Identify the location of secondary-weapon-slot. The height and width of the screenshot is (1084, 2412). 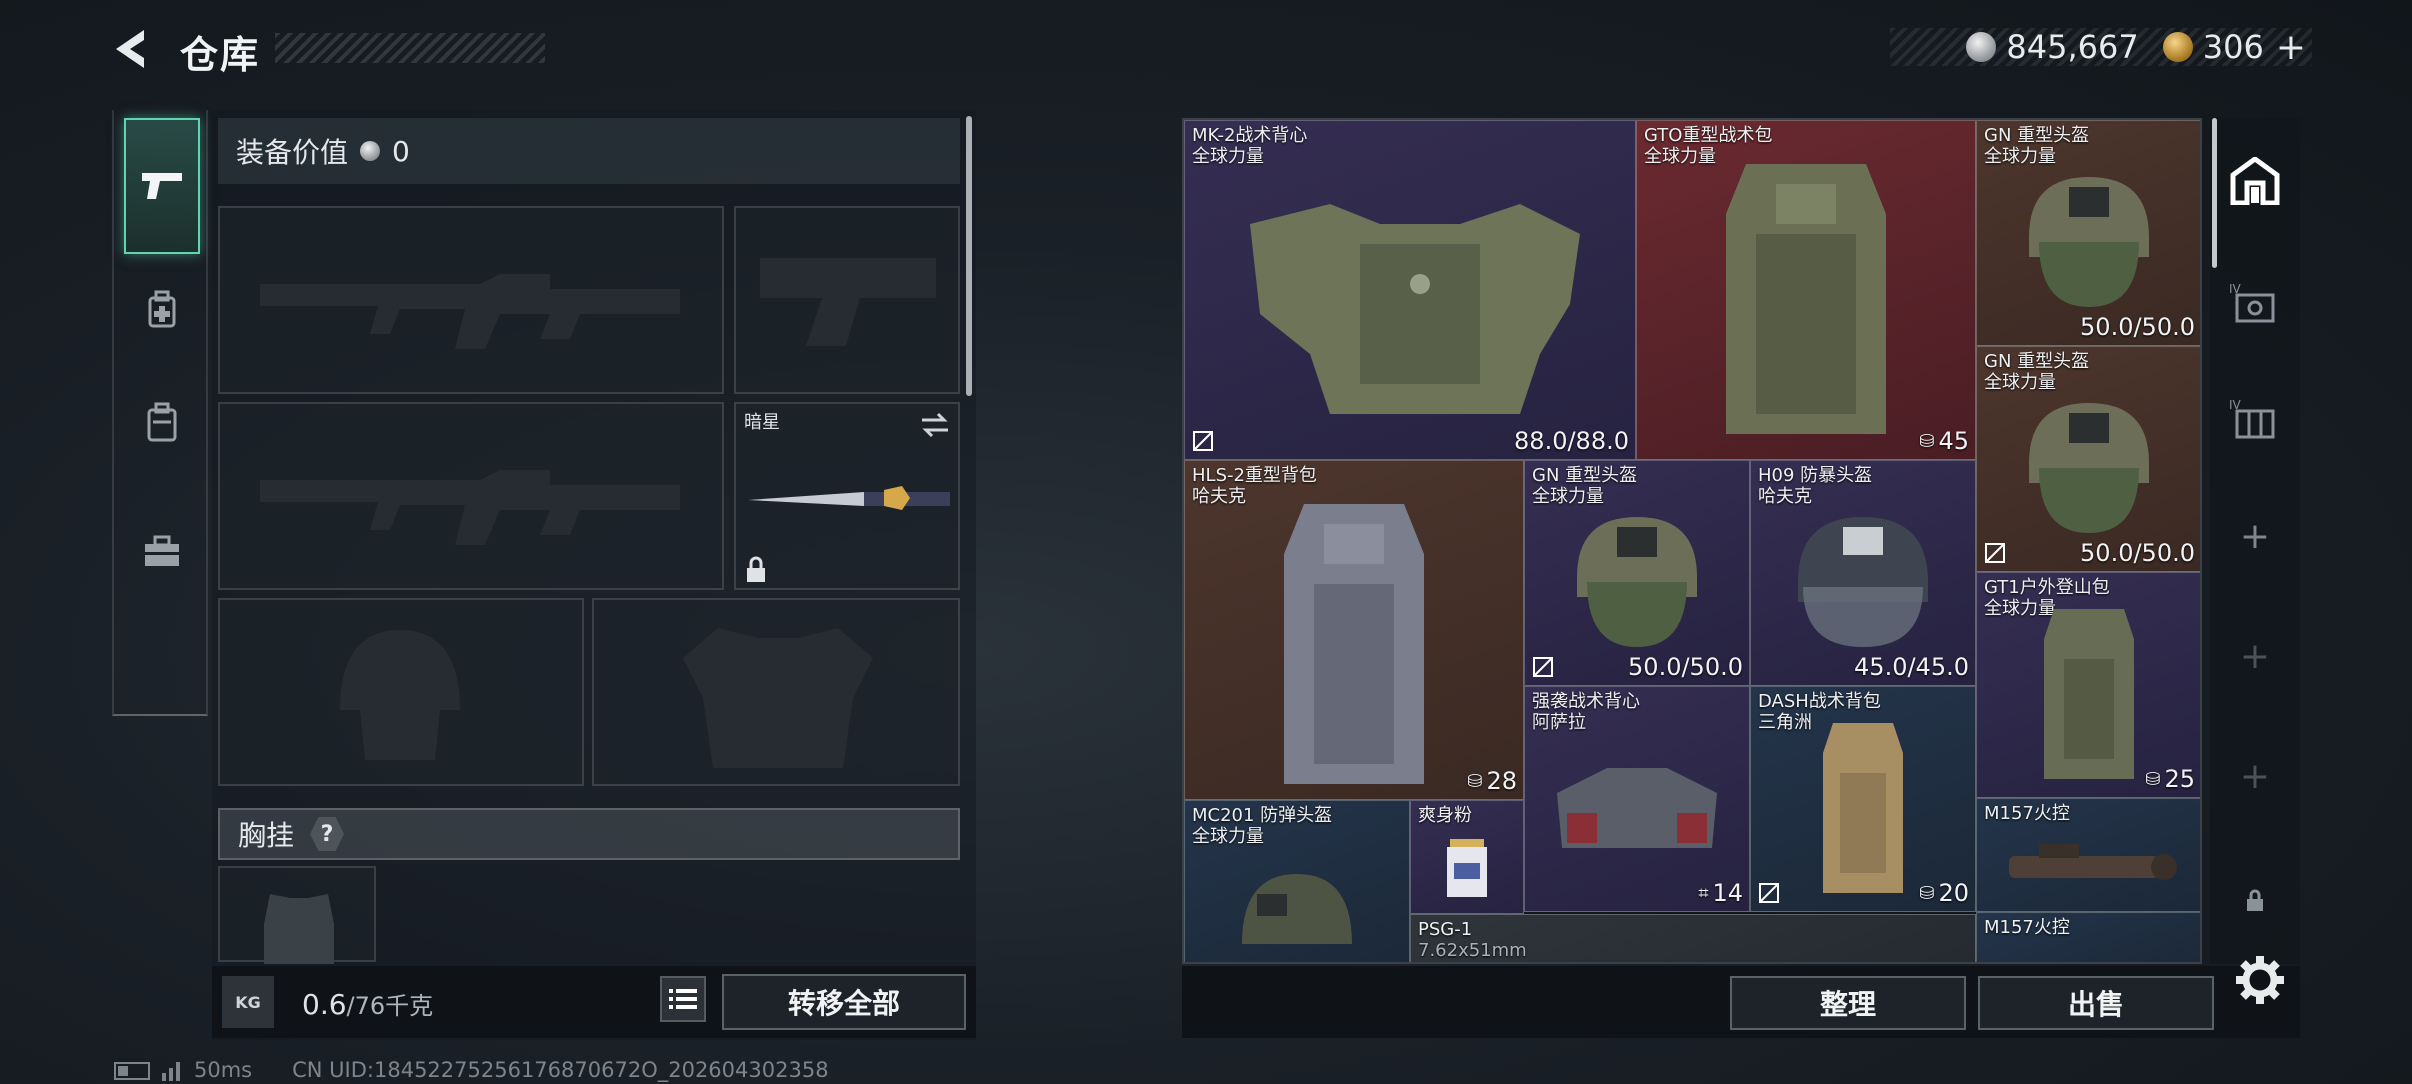
(471, 496).